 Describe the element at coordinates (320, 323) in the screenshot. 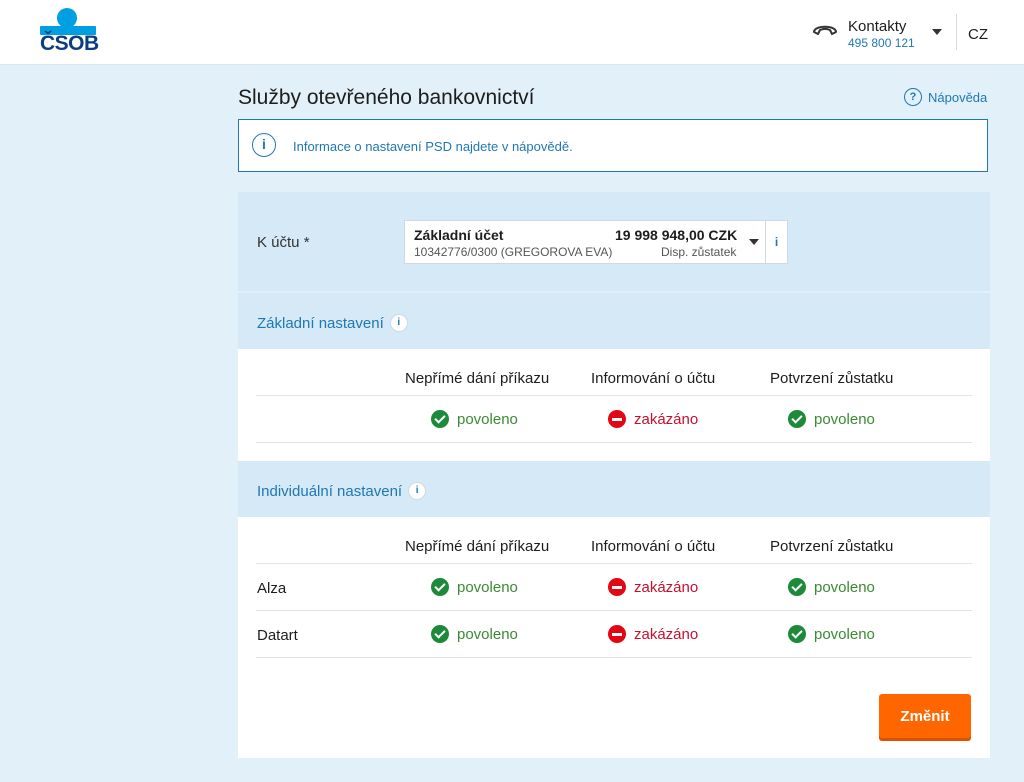

I see `basic-settings-title: Základní nastavení` at that location.